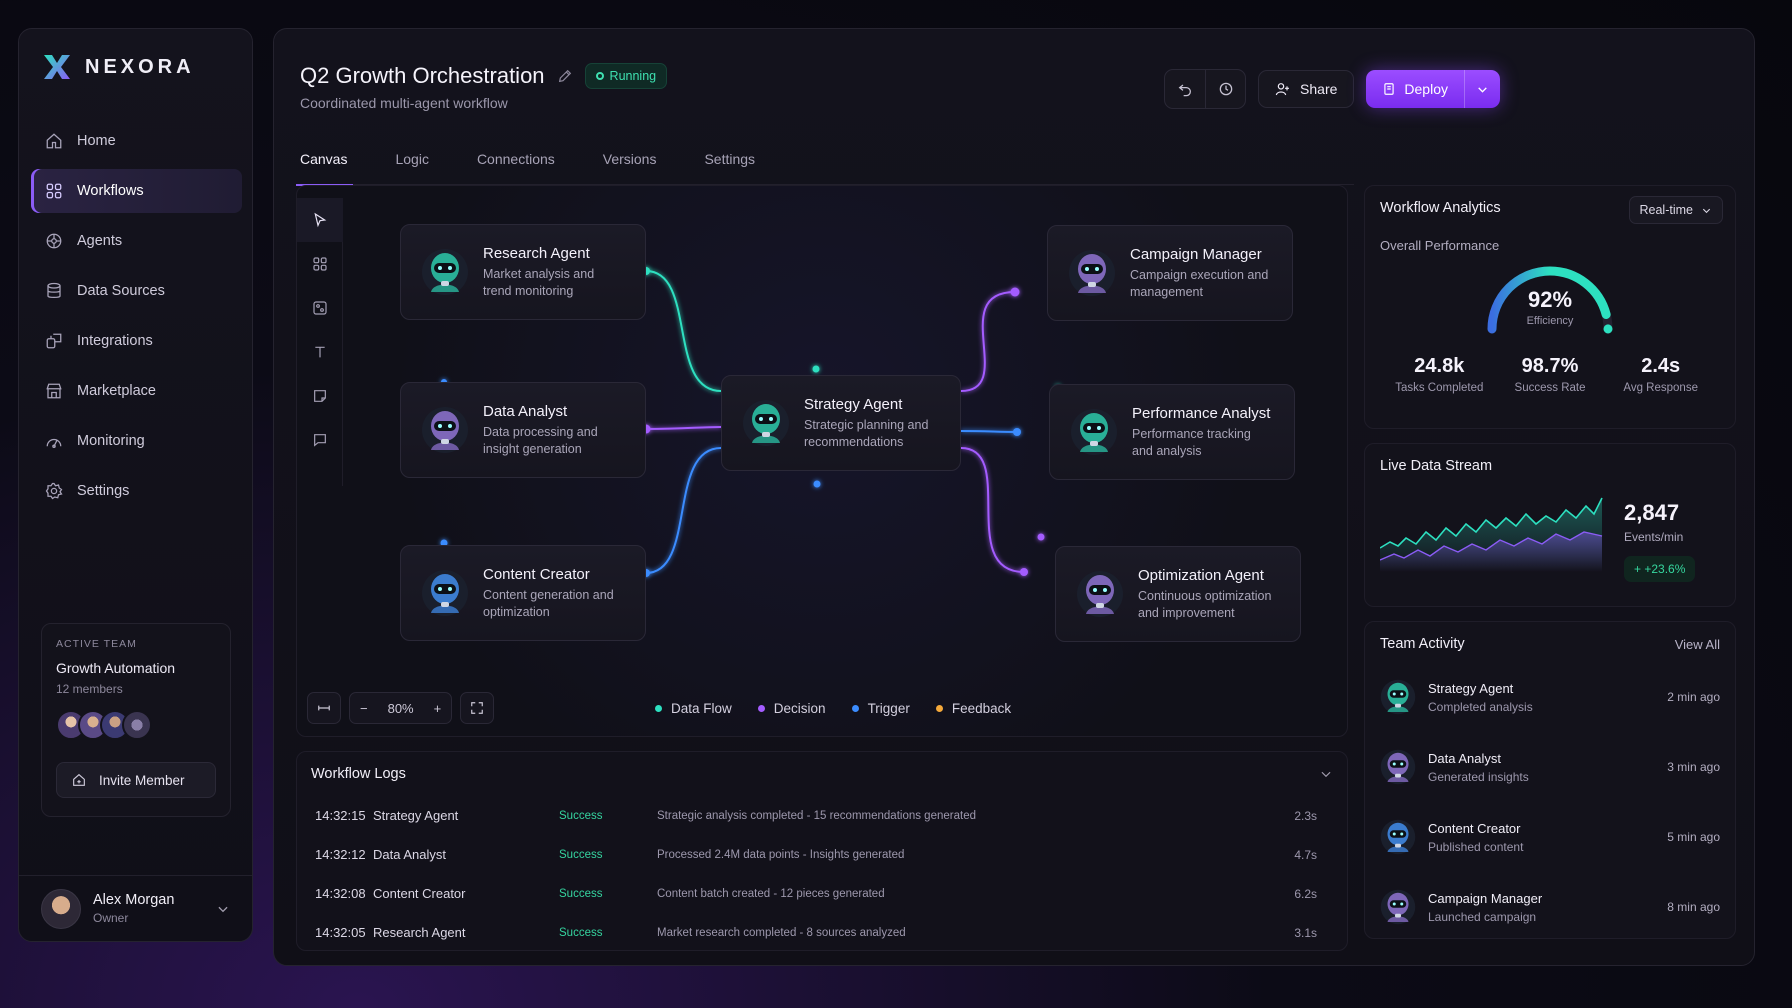  I want to click on brand-logo: NEXORA, so click(118, 67).